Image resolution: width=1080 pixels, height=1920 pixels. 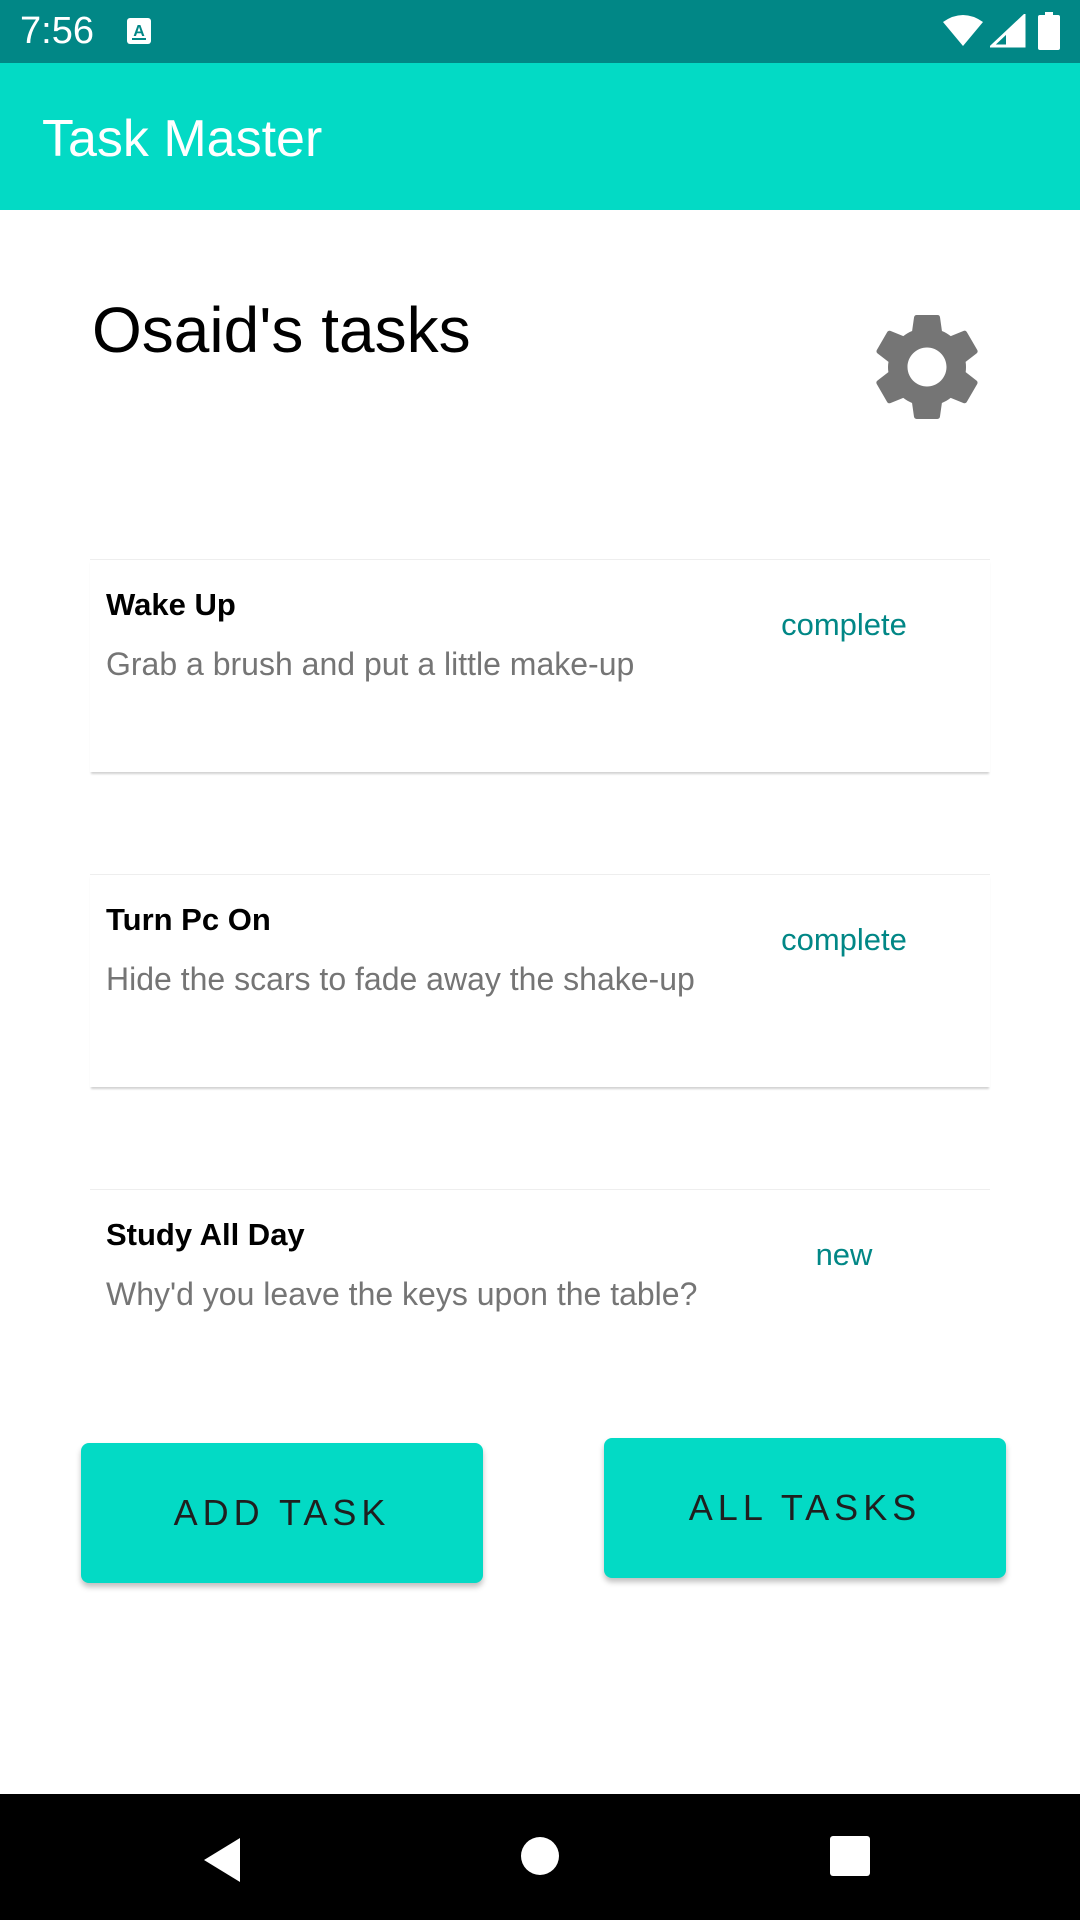 What do you see at coordinates (205, 1234) in the screenshot?
I see `task-title: Study All Day` at bounding box center [205, 1234].